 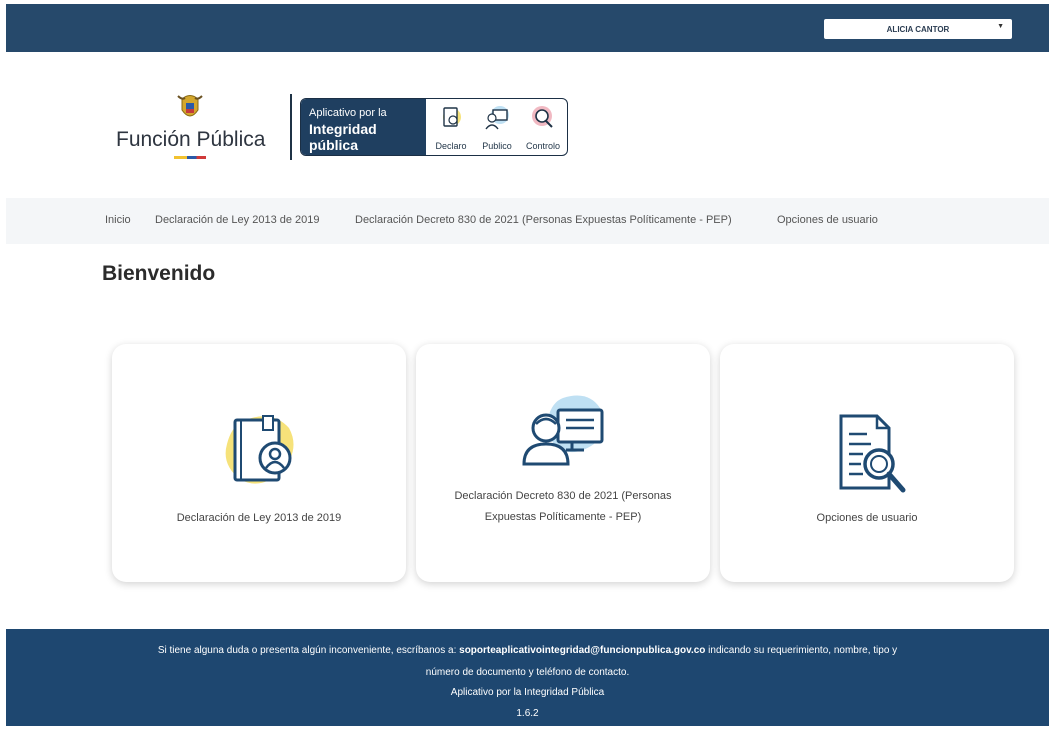 I want to click on user-menu-dropdown: ALICIA CANTOR ▼, so click(x=918, y=29).